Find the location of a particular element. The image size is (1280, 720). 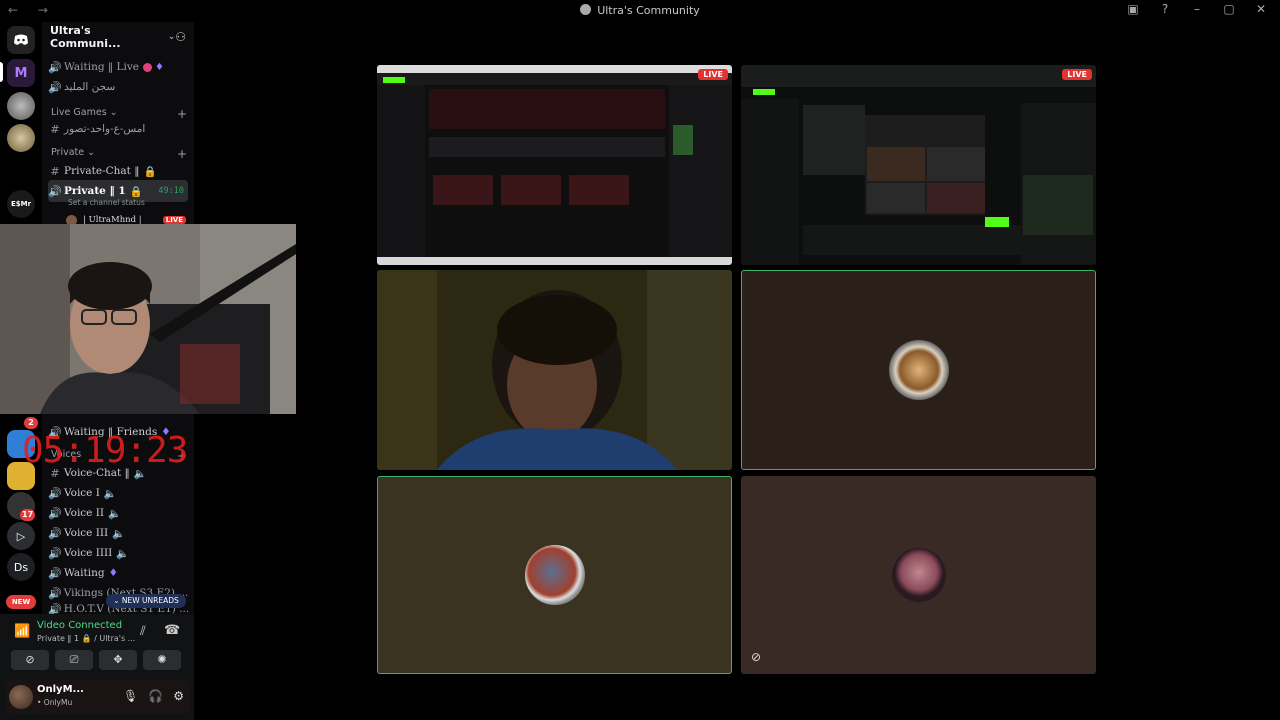

channel-waiting: 🔊 Waiting ♦ is located at coordinates (118, 573).